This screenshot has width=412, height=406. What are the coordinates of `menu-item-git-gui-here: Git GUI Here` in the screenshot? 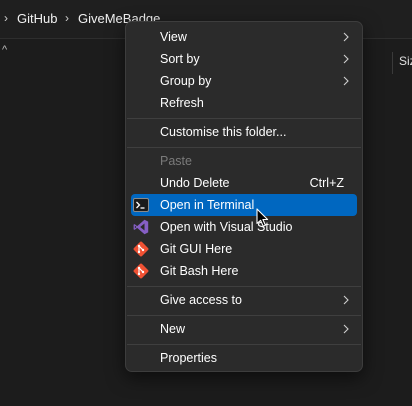 It's located at (244, 249).